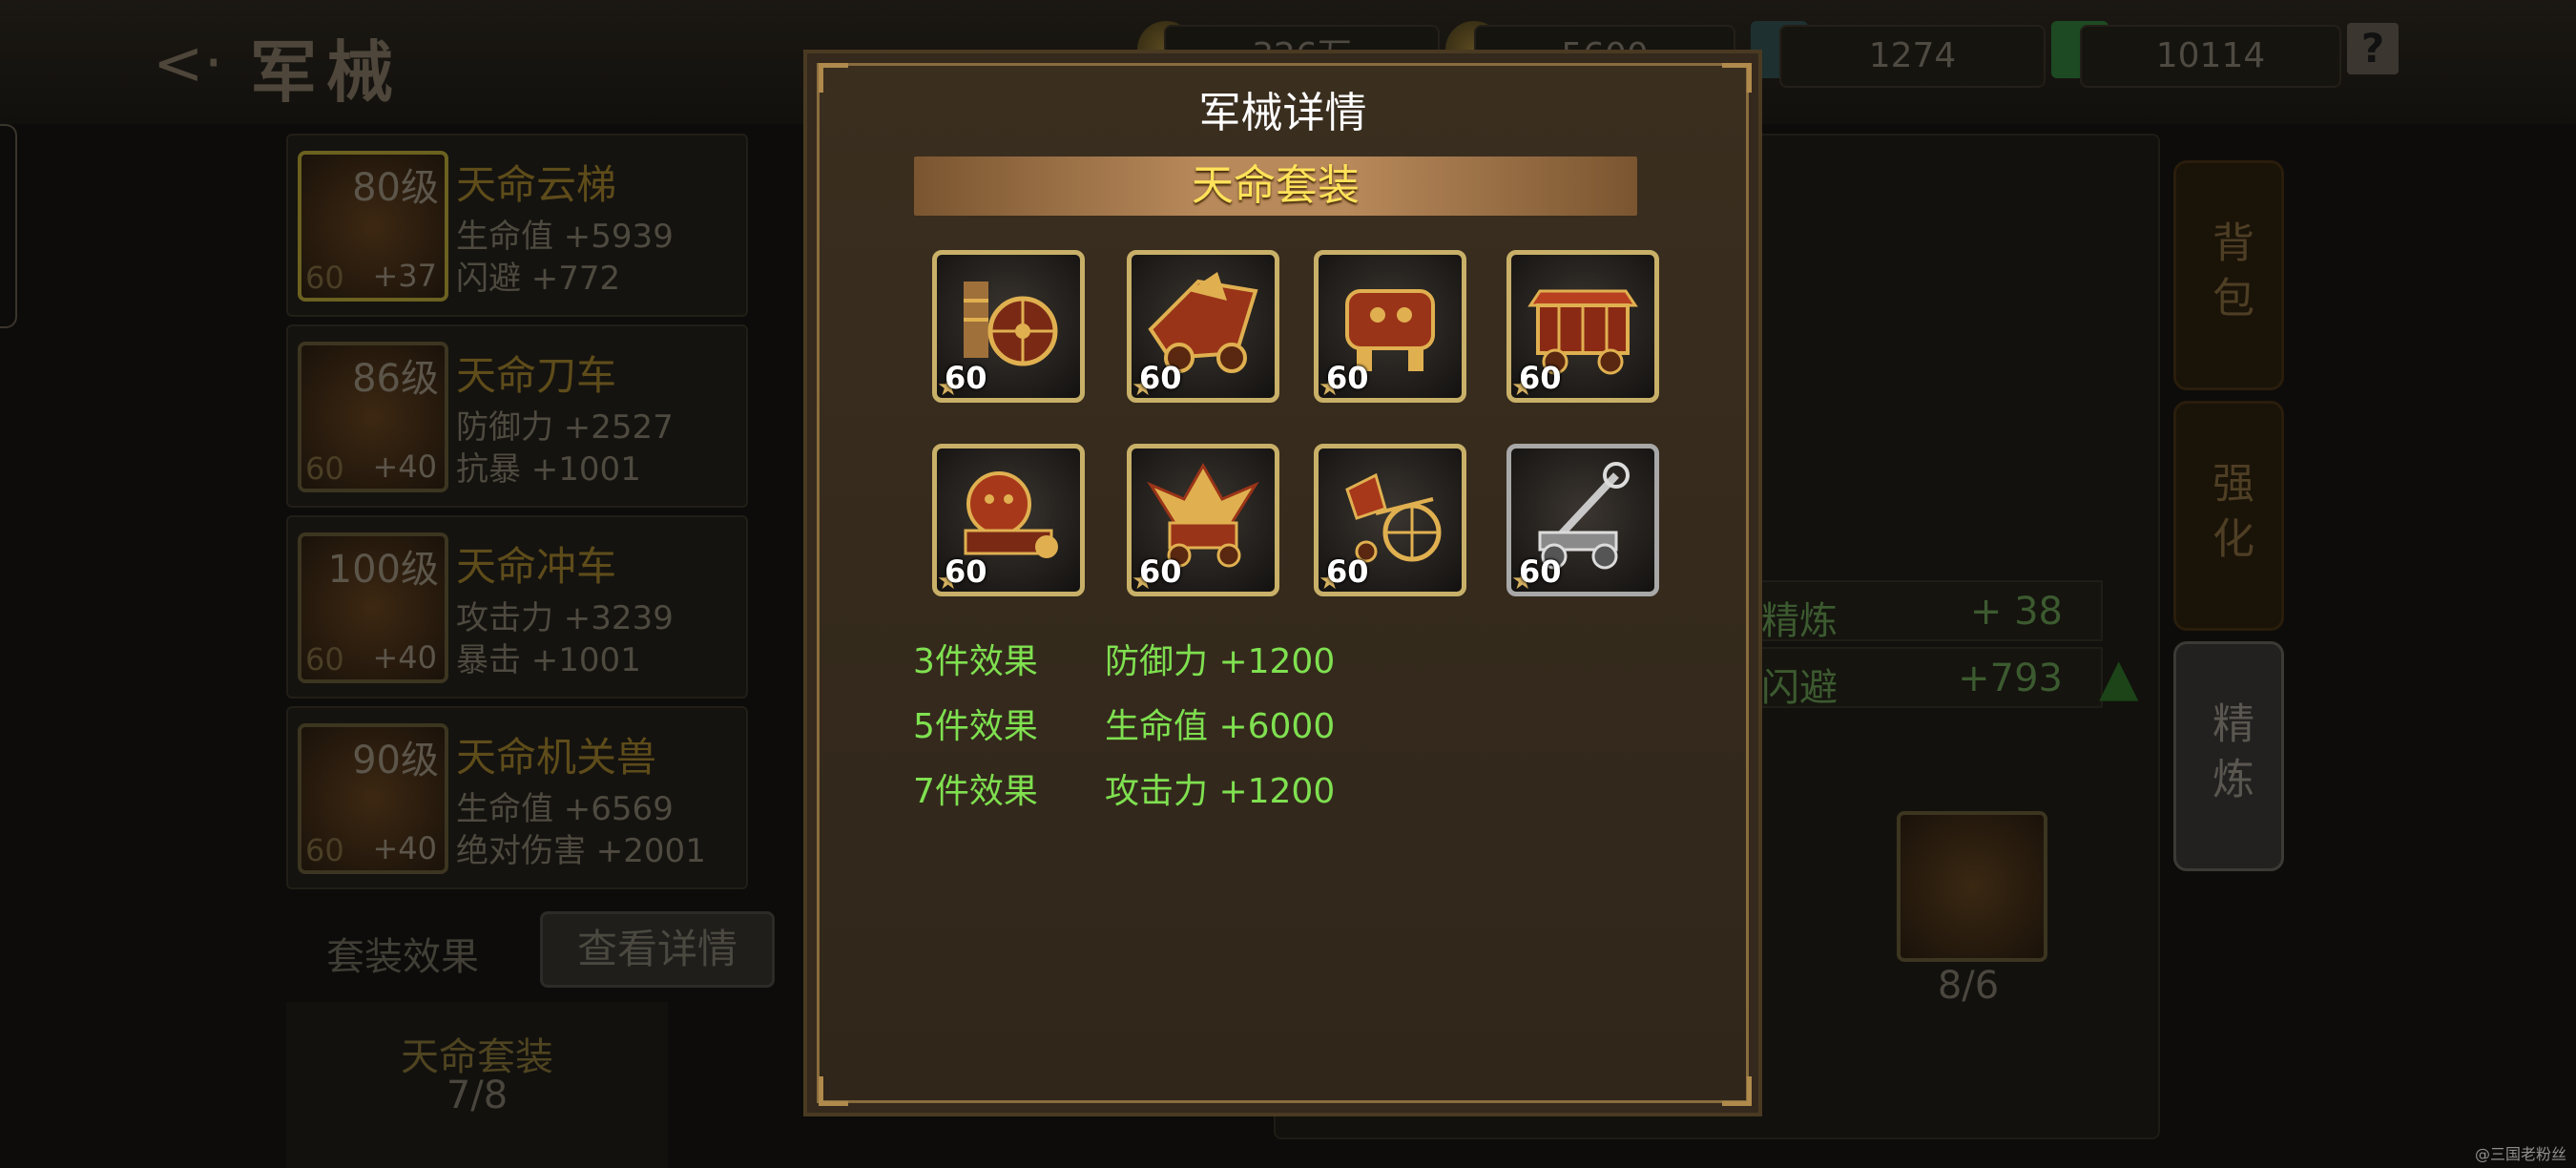  Describe the element at coordinates (1919, 612) in the screenshot. I see `refine-stat-row: 精炼 + 38` at that location.